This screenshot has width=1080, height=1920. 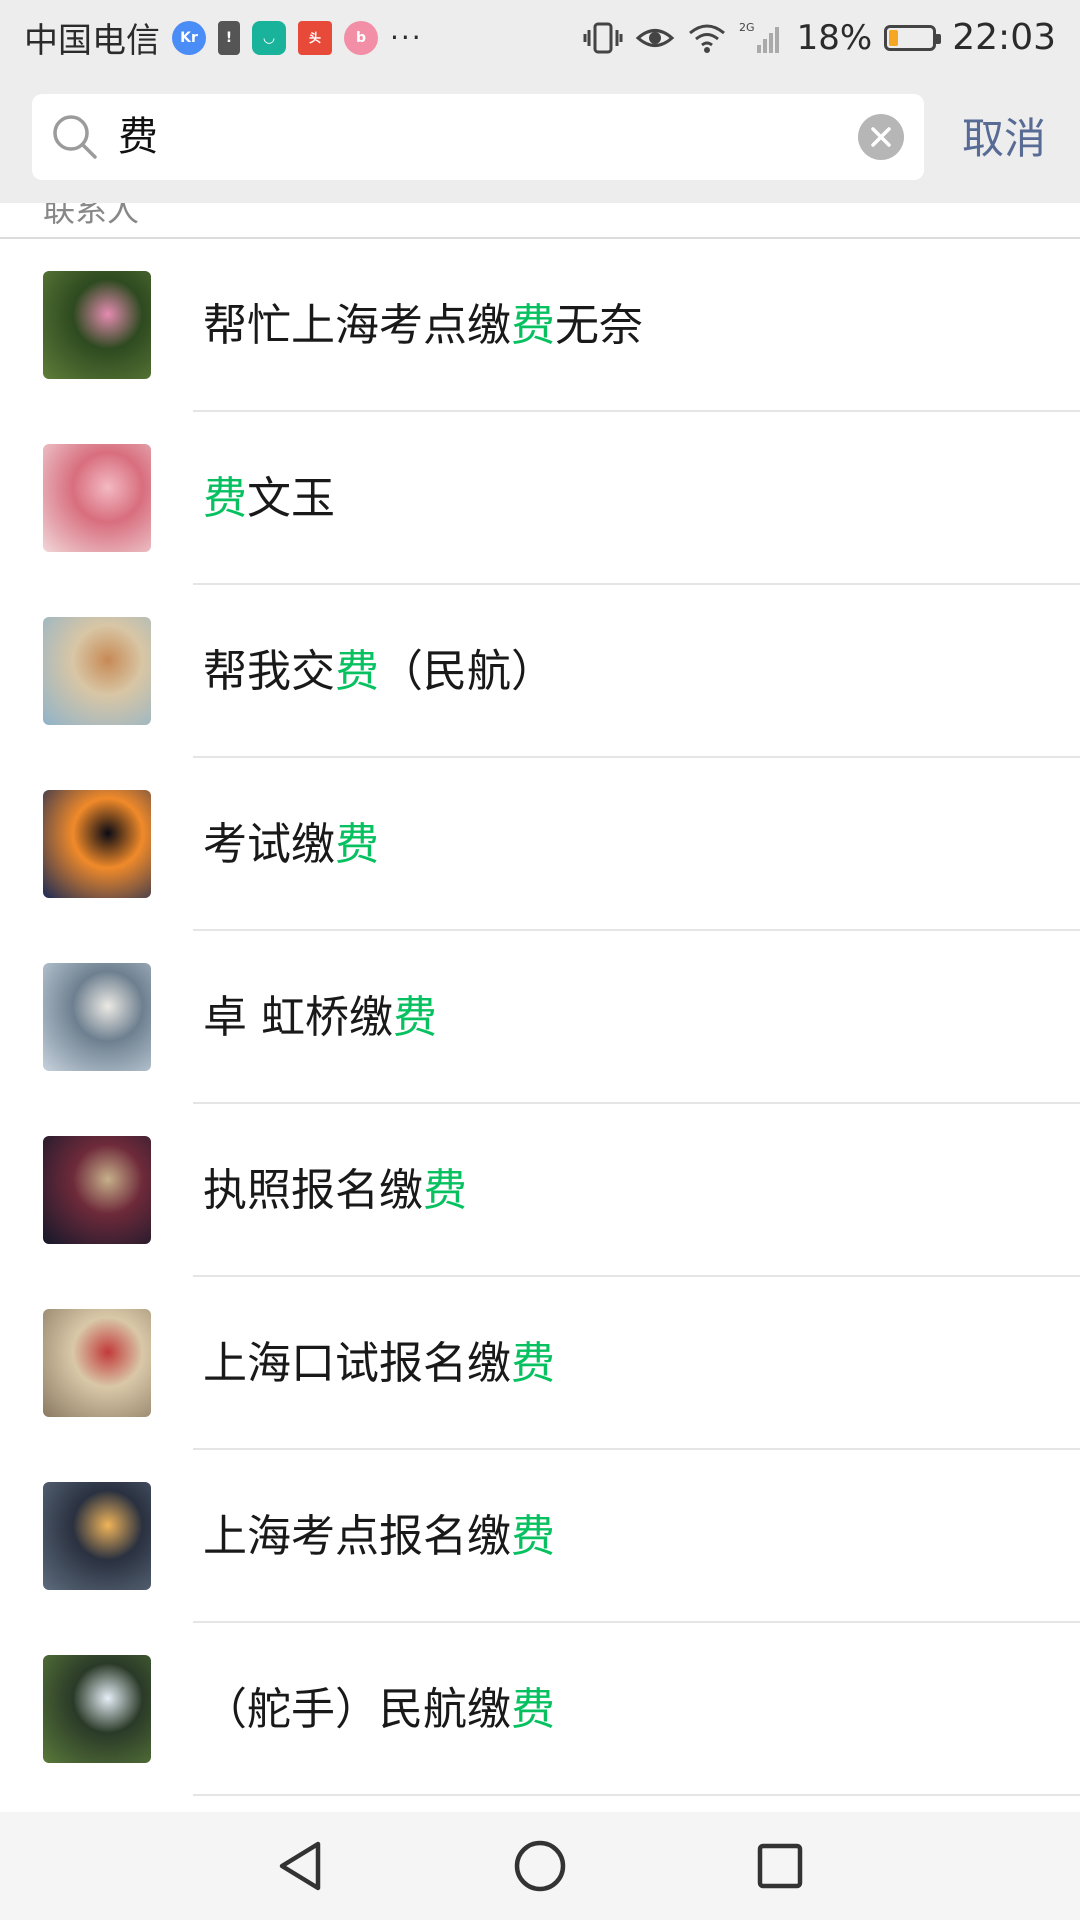 I want to click on search-result-row: 费文玉, so click(x=540, y=498).